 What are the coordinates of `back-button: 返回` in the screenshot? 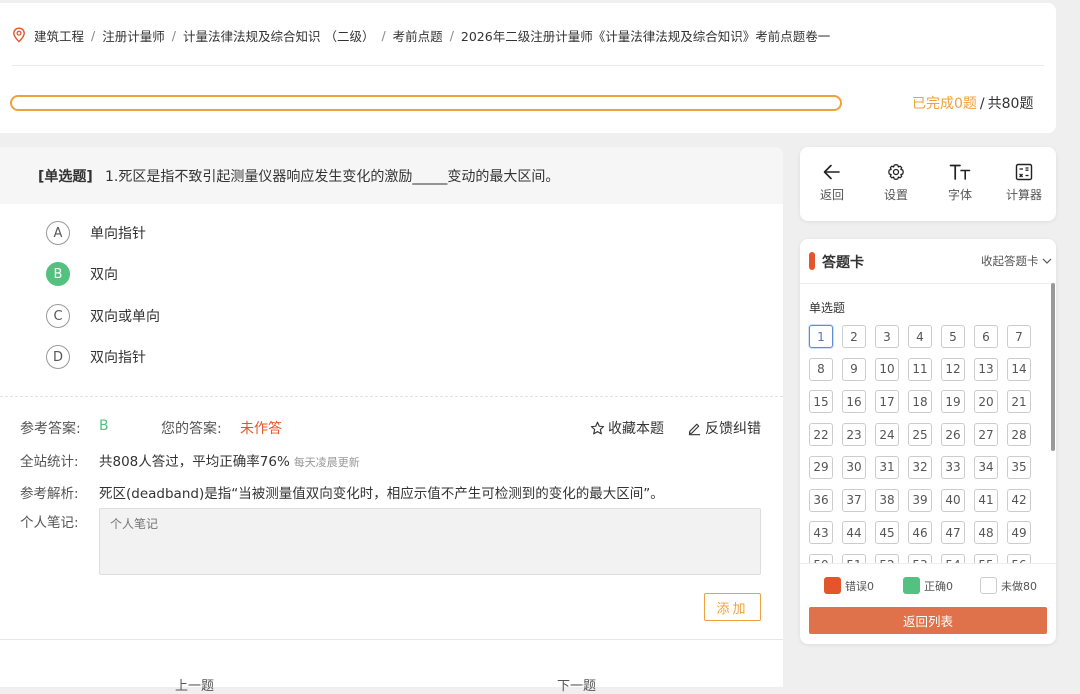 It's located at (832, 183).